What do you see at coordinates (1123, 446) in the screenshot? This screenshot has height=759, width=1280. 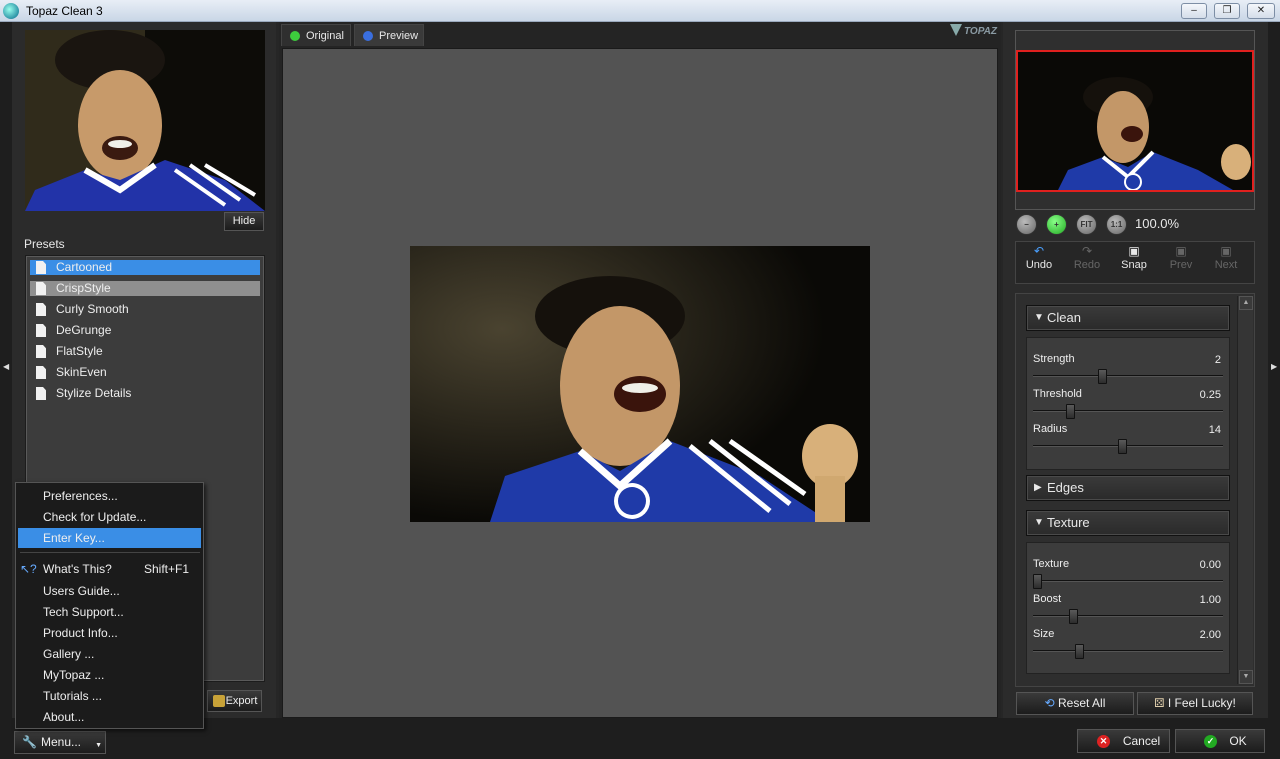 I see `radius-slider` at bounding box center [1123, 446].